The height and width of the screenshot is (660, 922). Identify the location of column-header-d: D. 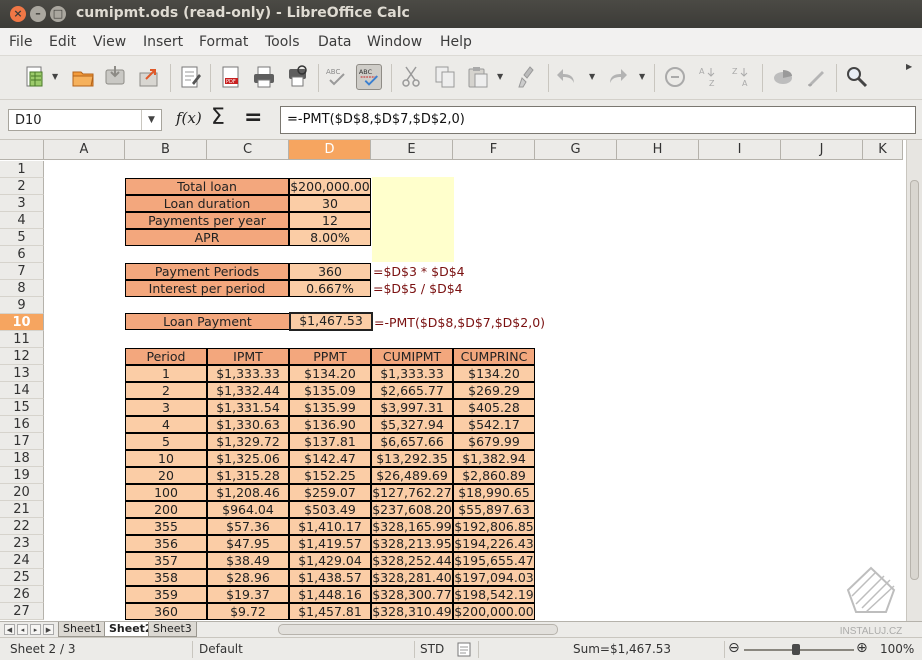
(330, 150).